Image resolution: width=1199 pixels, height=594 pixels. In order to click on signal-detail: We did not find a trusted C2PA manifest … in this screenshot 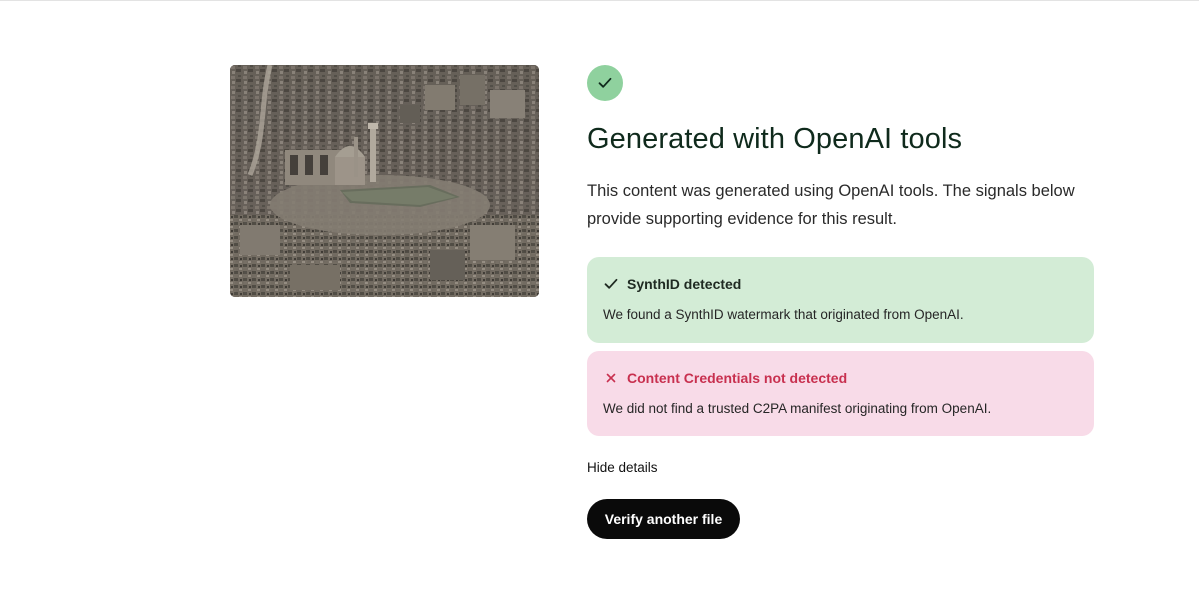, I will do `click(797, 408)`.